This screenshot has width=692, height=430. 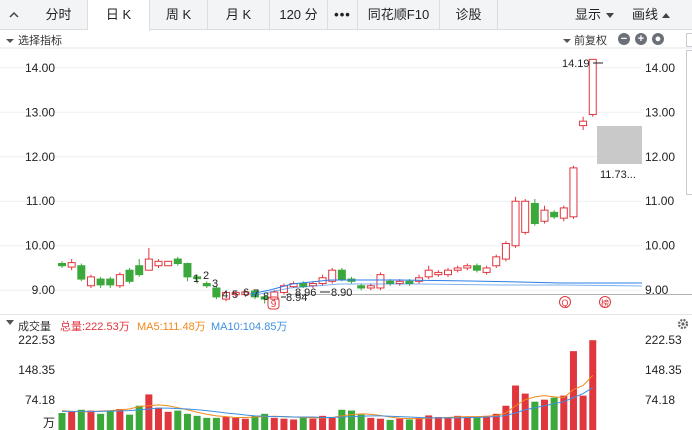 I want to click on sequence-number: 5, so click(x=235, y=295).